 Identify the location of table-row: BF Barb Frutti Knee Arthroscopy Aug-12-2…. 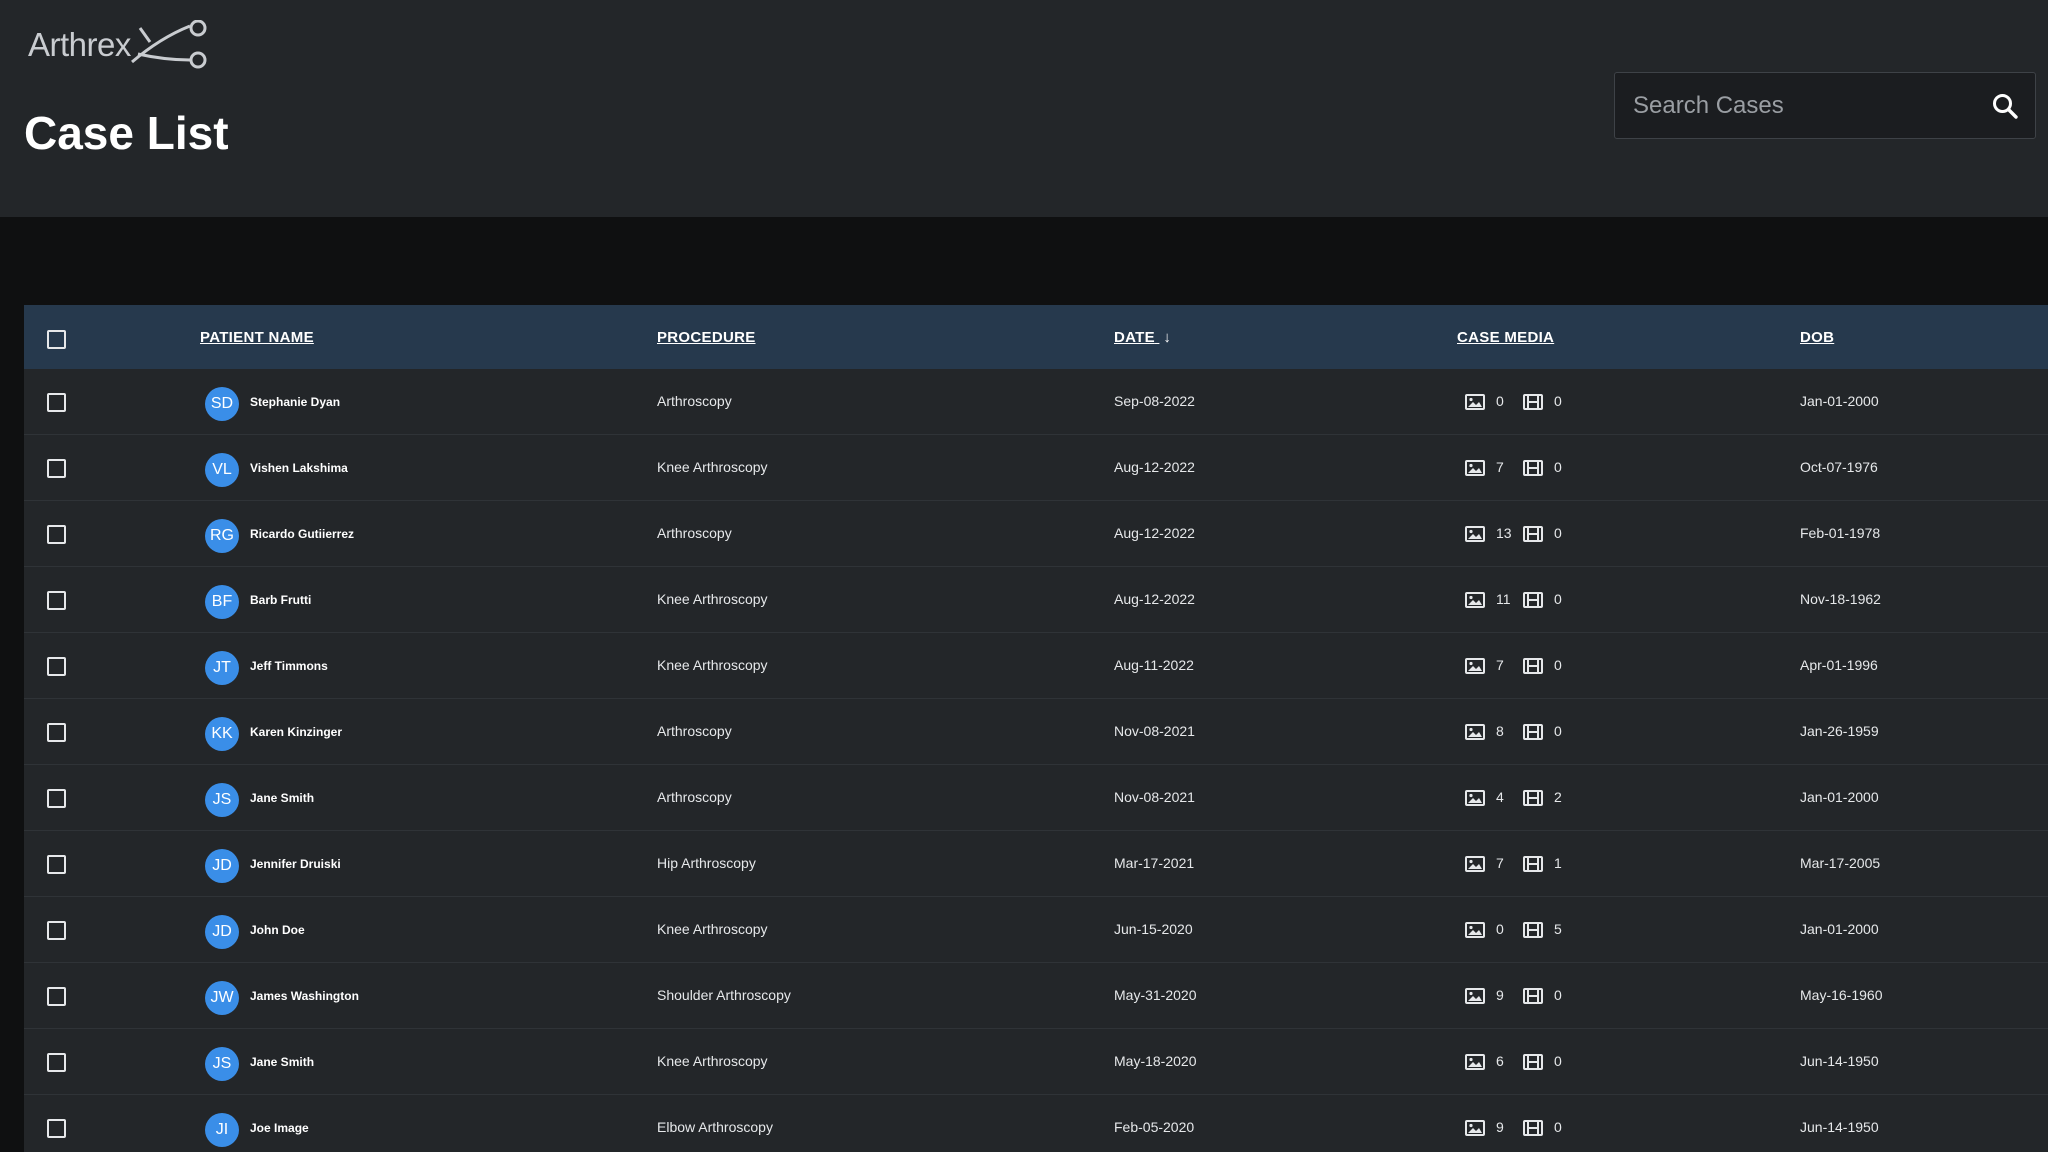
(1036, 600).